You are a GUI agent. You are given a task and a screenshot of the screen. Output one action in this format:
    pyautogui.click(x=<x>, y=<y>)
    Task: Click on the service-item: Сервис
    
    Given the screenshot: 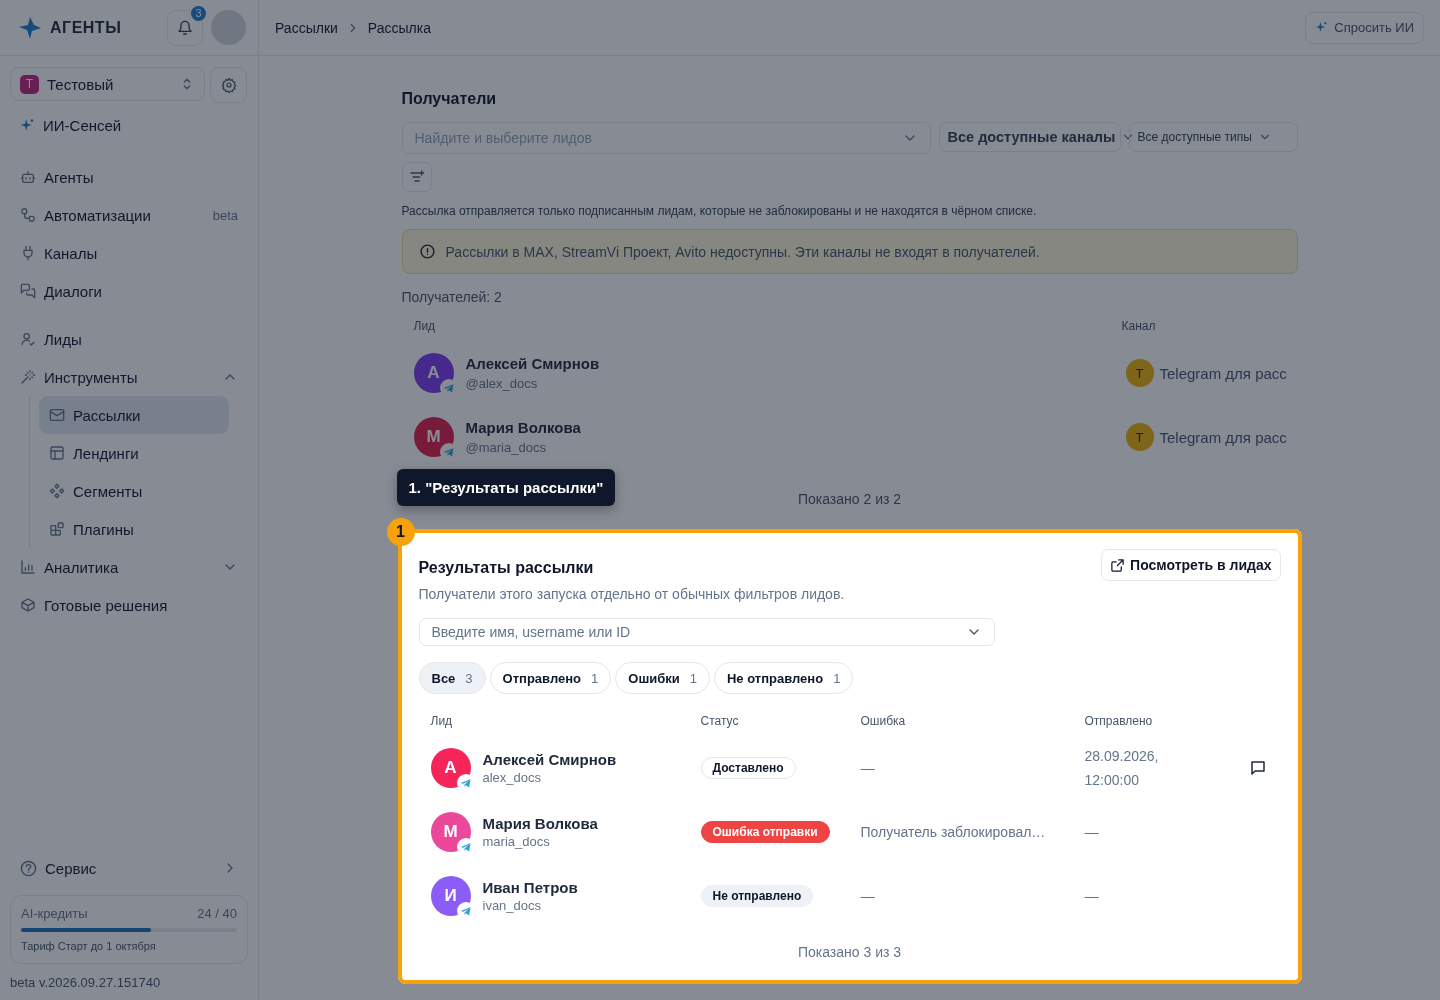 What is the action you would take?
    pyautogui.click(x=129, y=868)
    